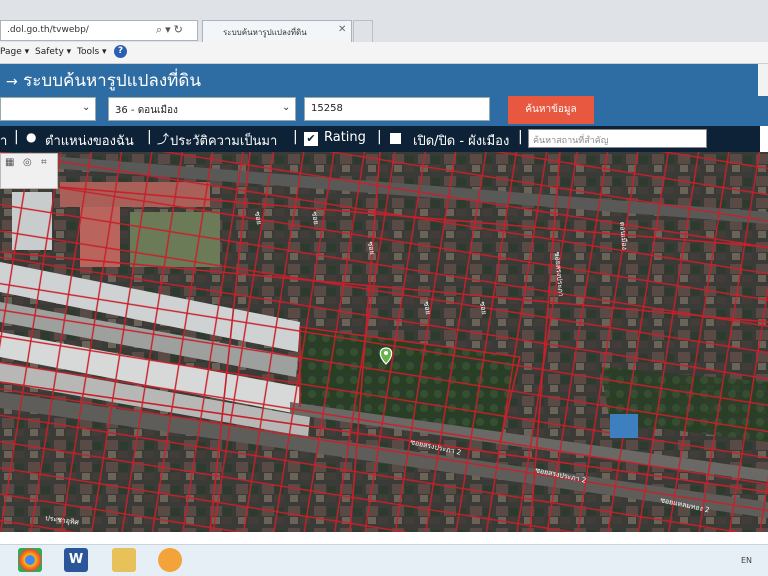 This screenshot has height=576, width=768. Describe the element at coordinates (29, 171) in the screenshot. I see `map-controls: ▦ ◎ ⌗` at that location.